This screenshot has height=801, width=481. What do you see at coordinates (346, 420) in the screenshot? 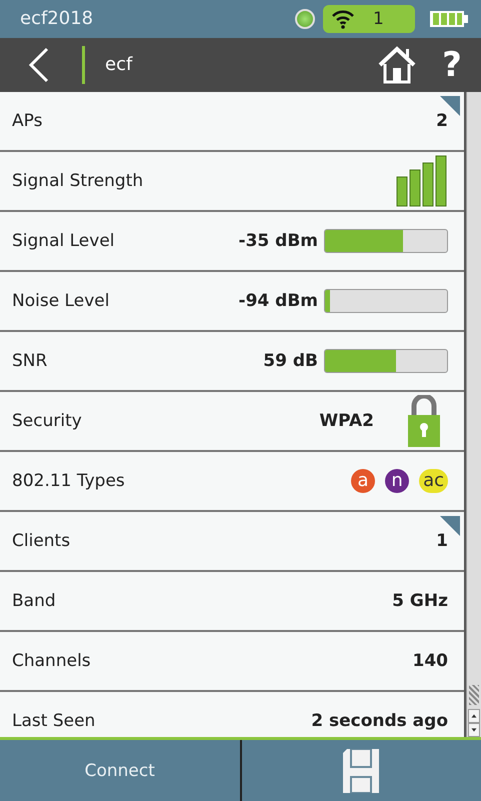
I see `row-value: WPA2` at bounding box center [346, 420].